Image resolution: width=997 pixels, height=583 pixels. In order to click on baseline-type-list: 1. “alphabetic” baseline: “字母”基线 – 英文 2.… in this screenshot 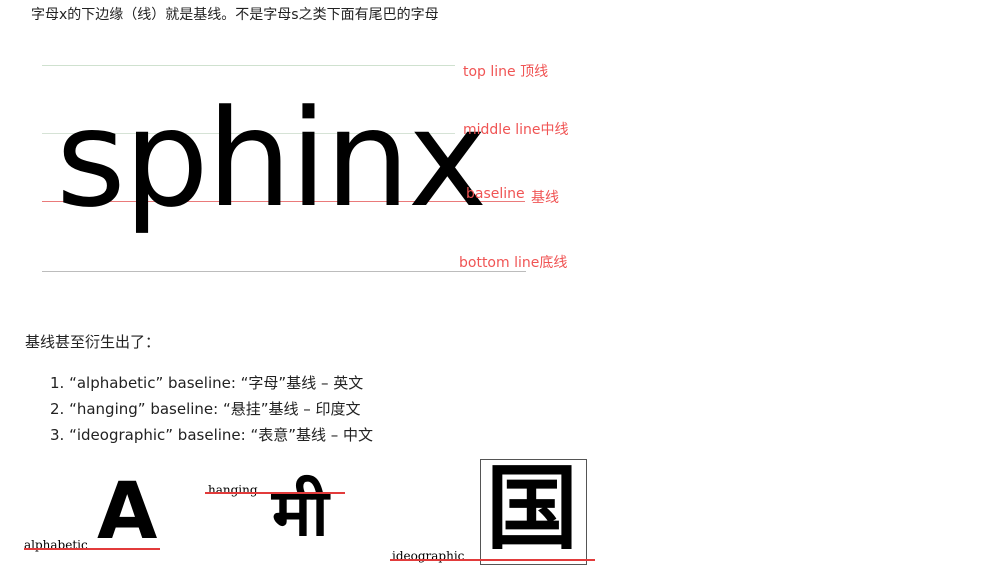, I will do `click(211, 409)`.